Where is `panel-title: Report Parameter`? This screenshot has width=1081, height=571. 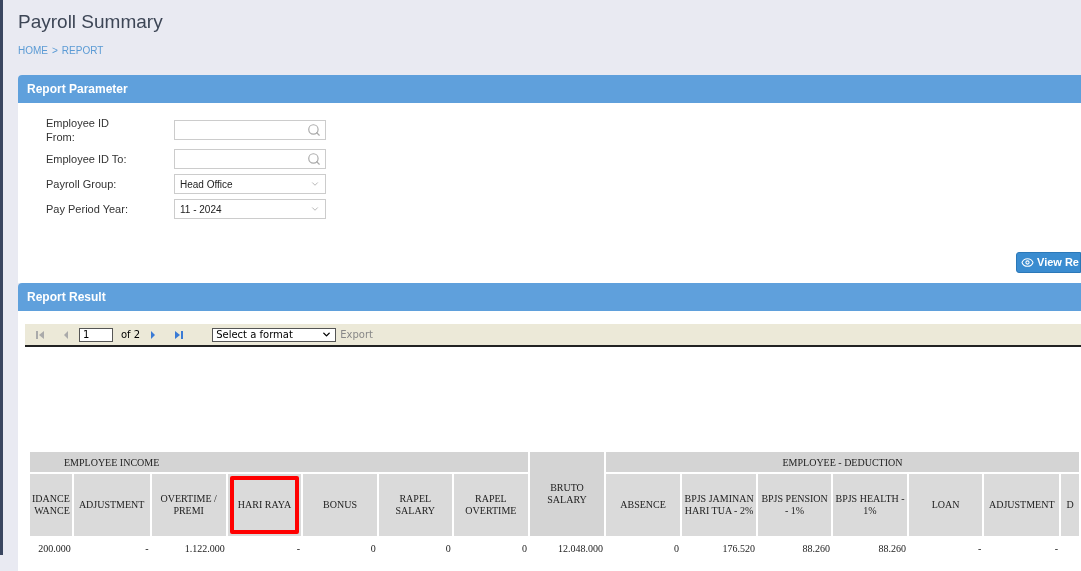
panel-title: Report Parameter is located at coordinates (77, 89).